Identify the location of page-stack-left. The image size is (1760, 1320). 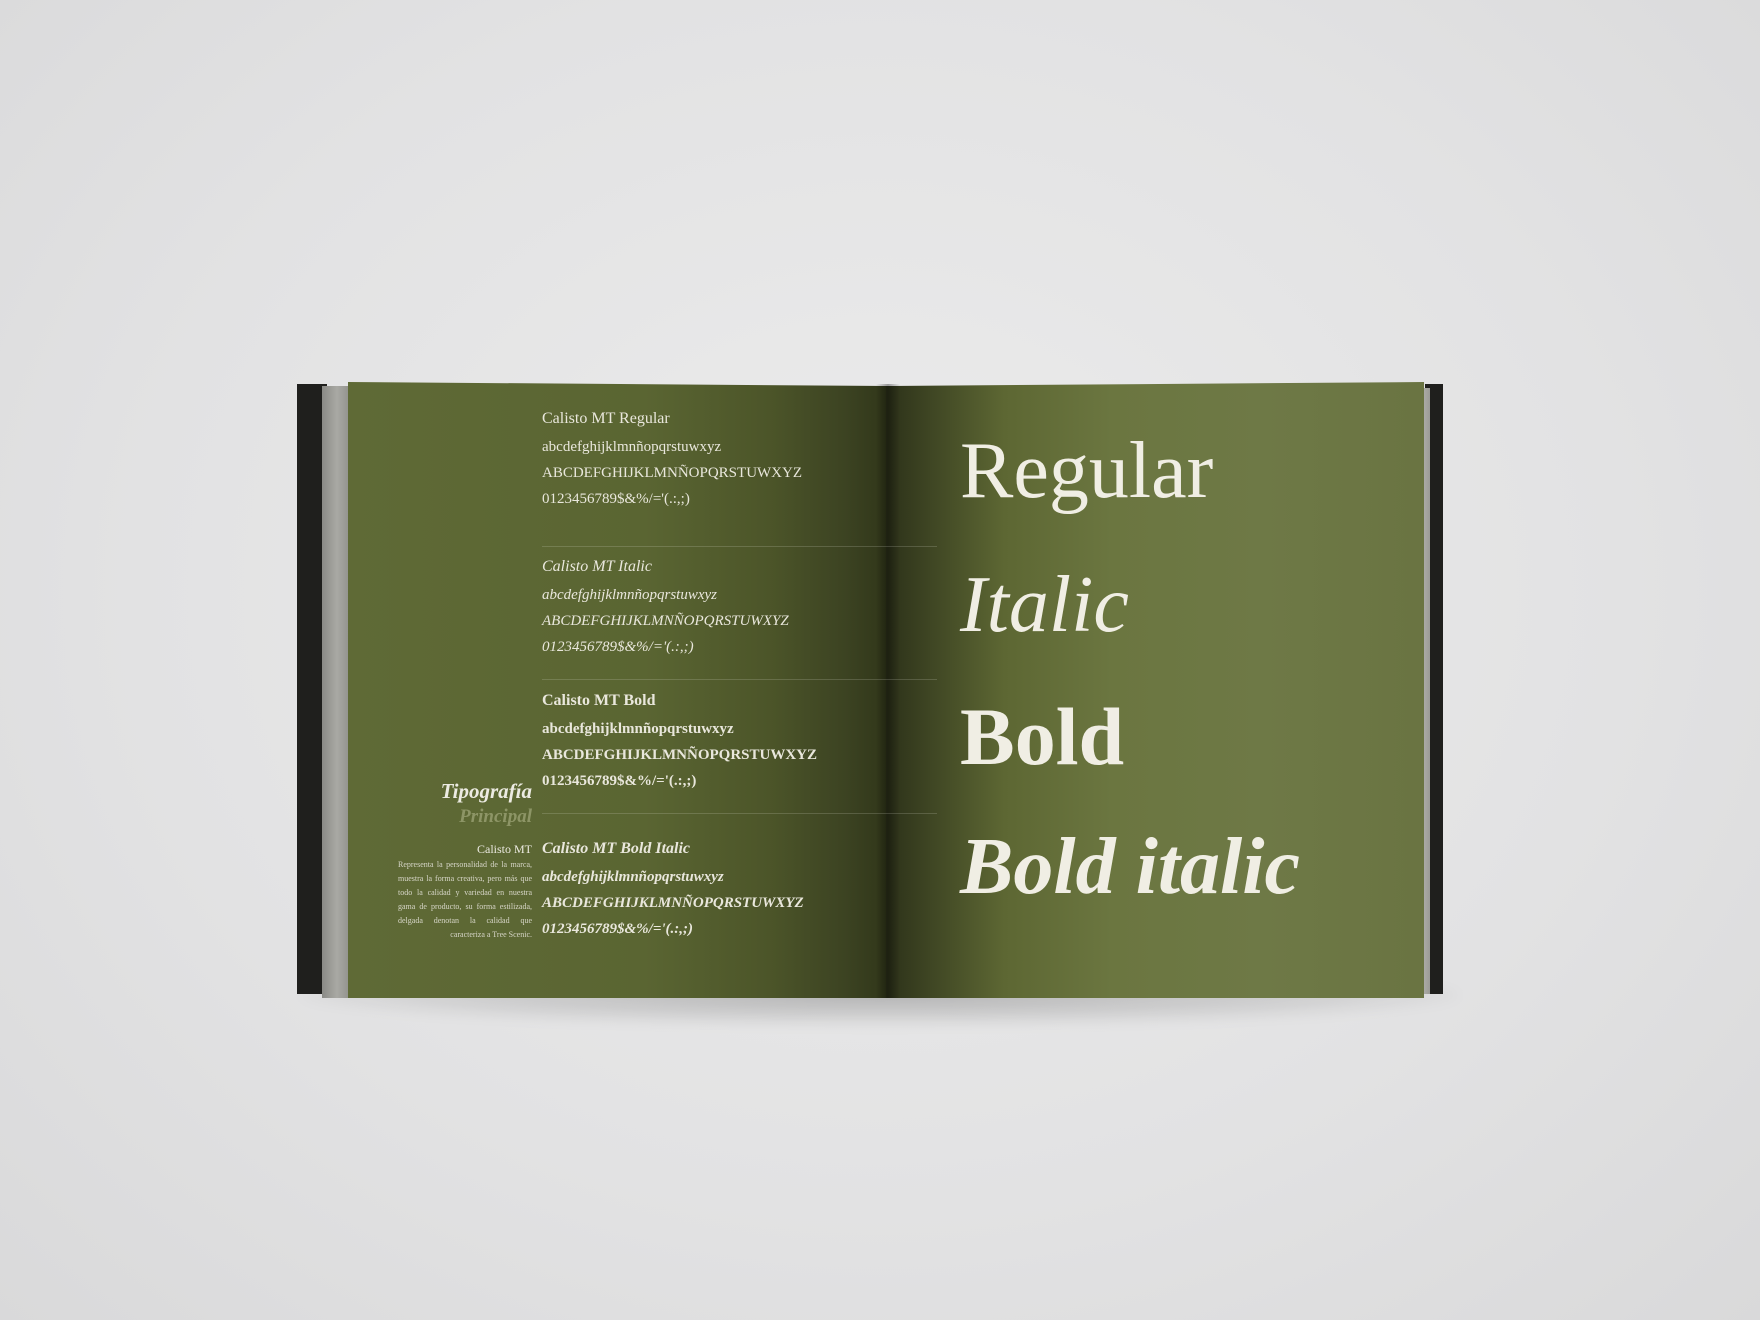
(337, 692).